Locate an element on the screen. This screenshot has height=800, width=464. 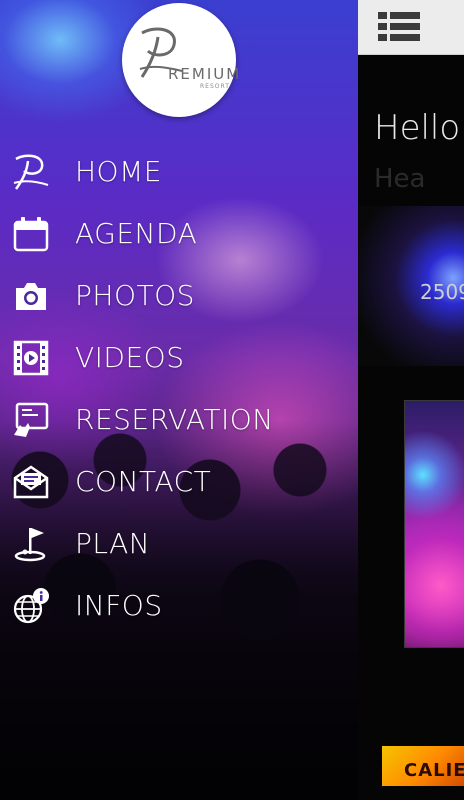
film-icon is located at coordinates (31, 358).